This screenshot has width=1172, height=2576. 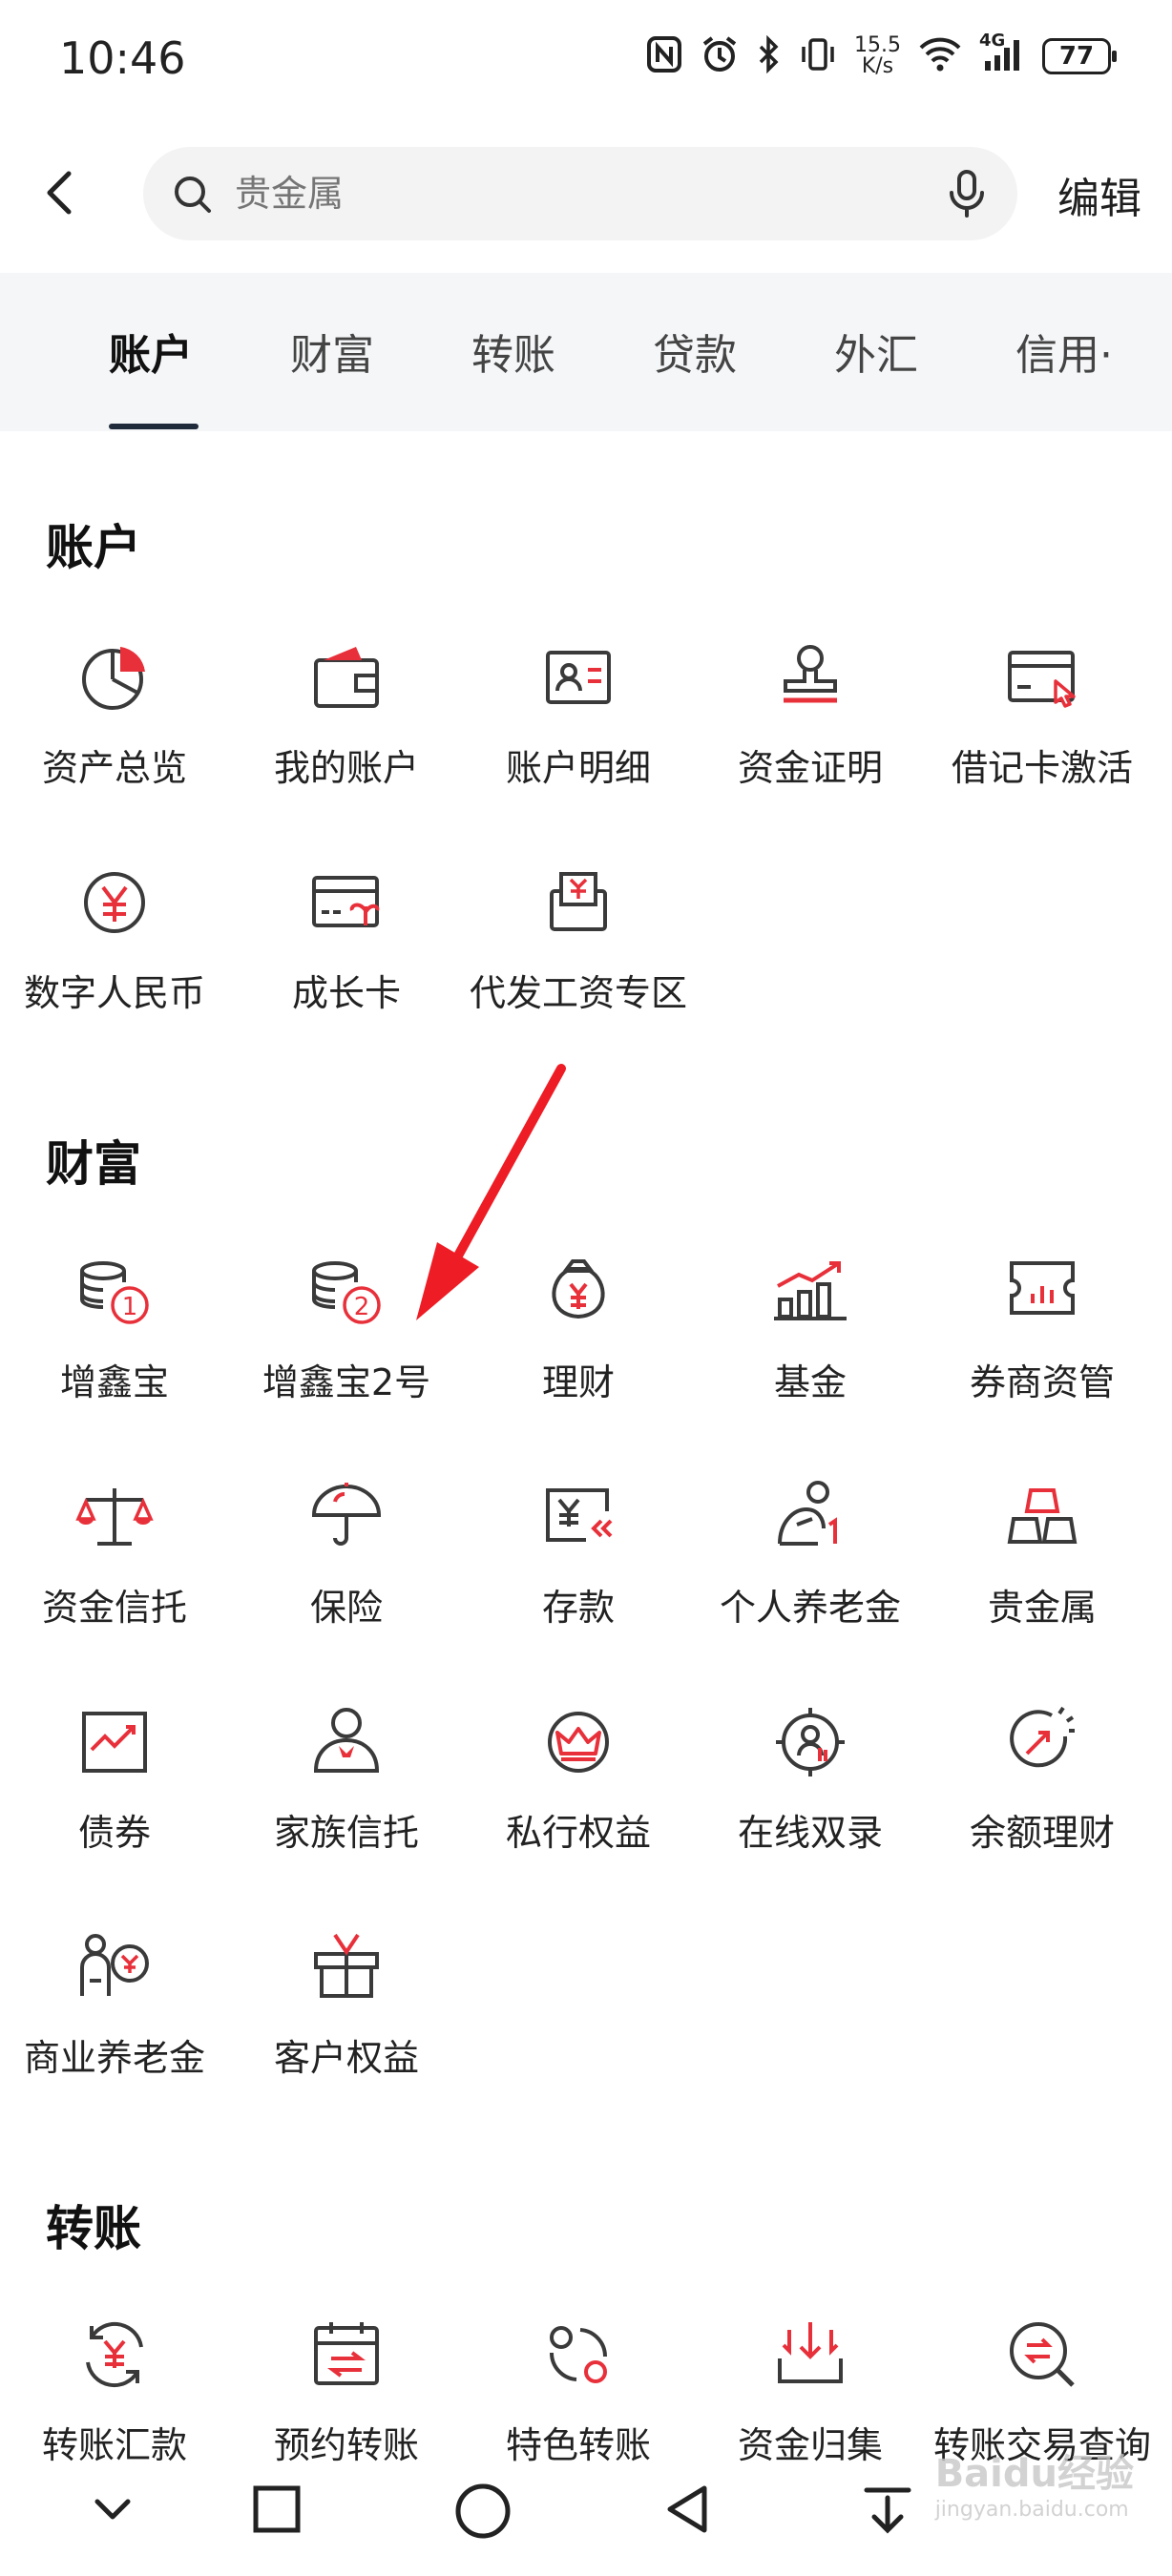 What do you see at coordinates (114, 1292) in the screenshot?
I see `coins-one-icon: 1` at bounding box center [114, 1292].